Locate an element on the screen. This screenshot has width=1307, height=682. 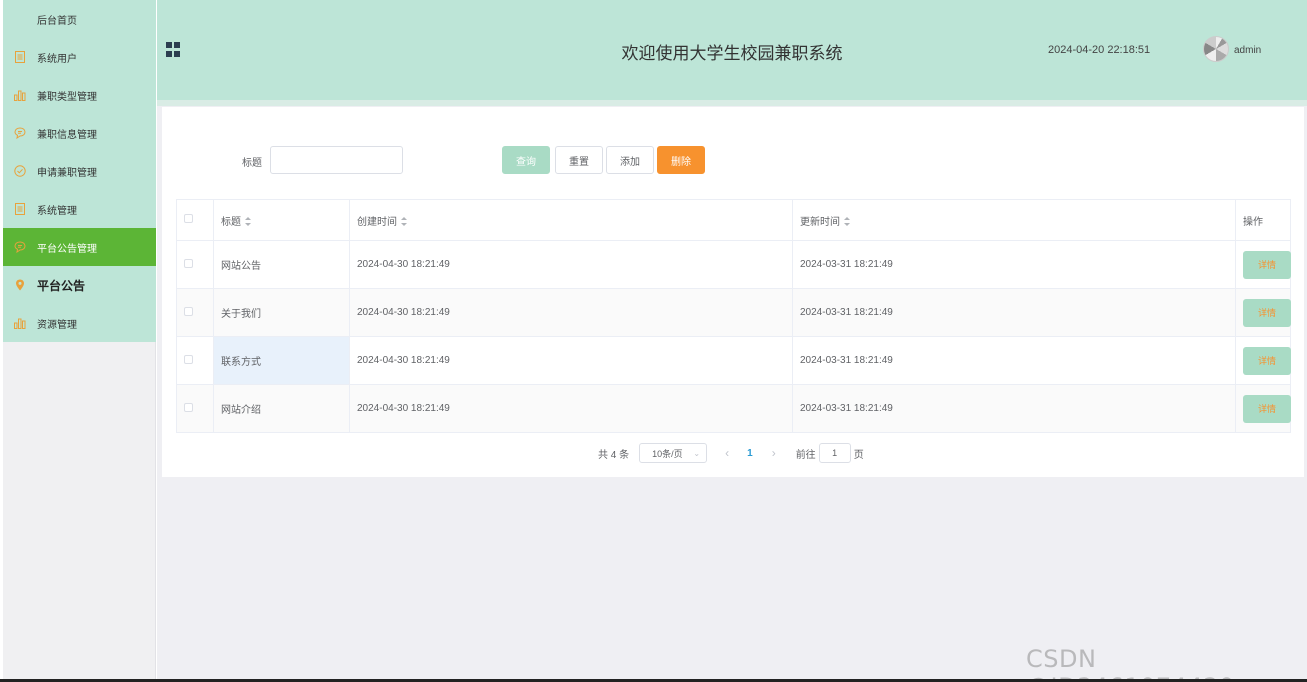
column-header-label: 操作 is located at coordinates (1253, 222).